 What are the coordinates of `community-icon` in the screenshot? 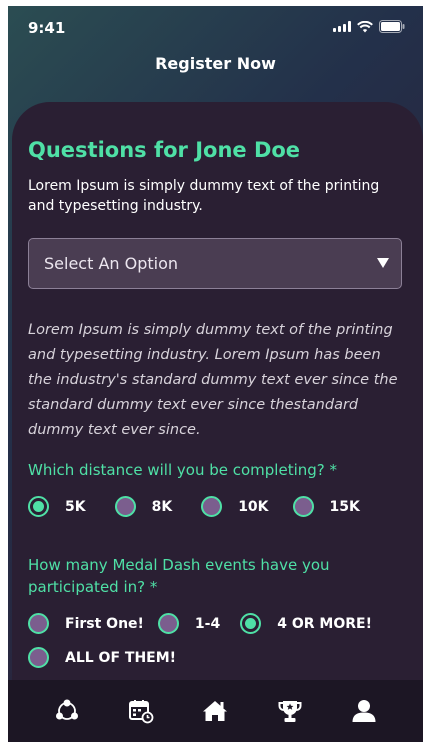 It's located at (67, 709).